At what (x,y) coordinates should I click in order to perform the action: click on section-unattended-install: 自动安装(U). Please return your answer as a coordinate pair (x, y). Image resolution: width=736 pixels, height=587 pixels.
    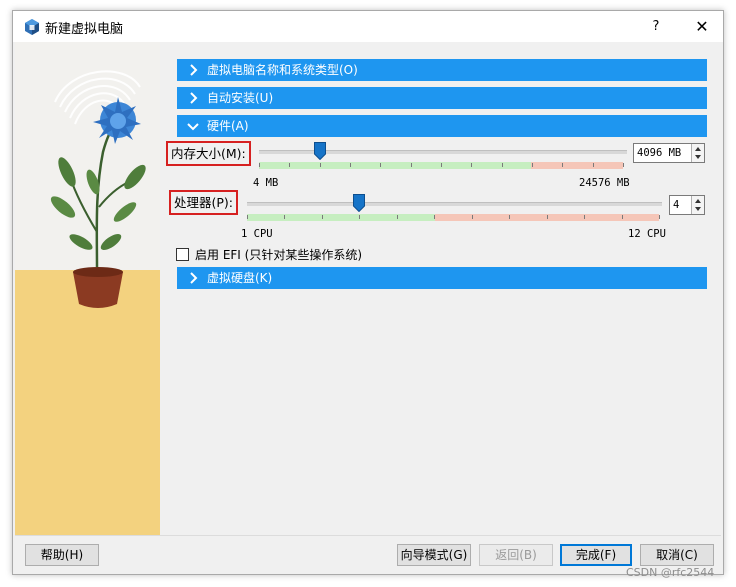
    Looking at the image, I should click on (442, 98).